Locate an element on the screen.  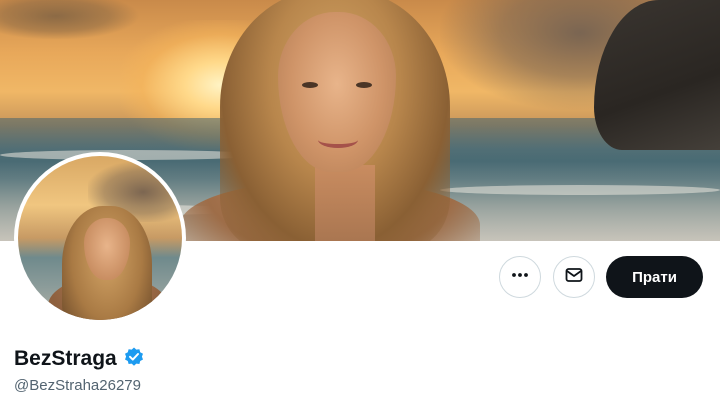
profile-name-row: BezStraga is located at coordinates (79, 359).